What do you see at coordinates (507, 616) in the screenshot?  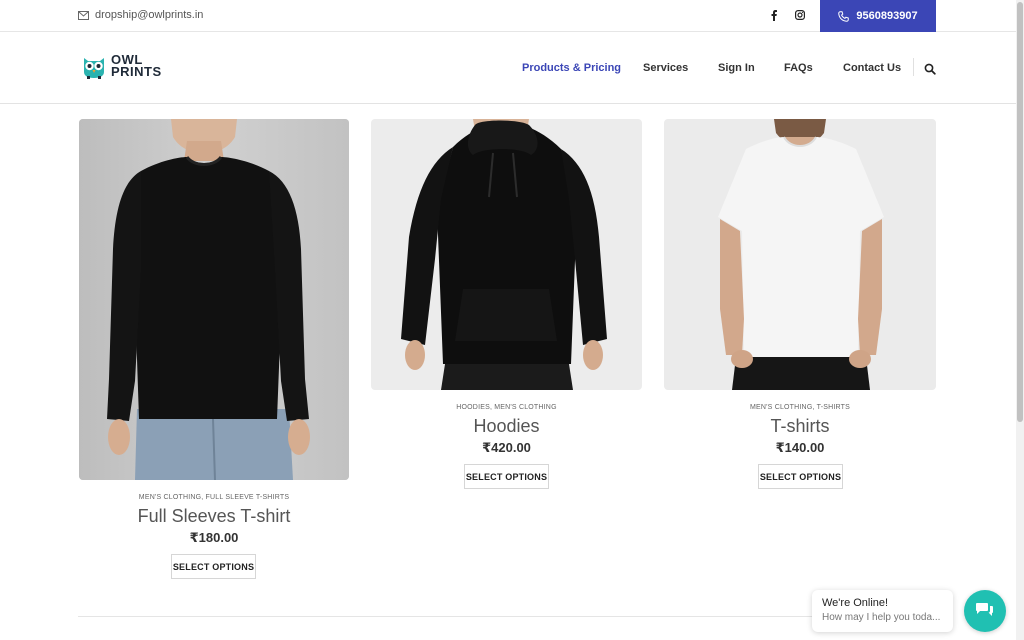 I see `section-divider` at bounding box center [507, 616].